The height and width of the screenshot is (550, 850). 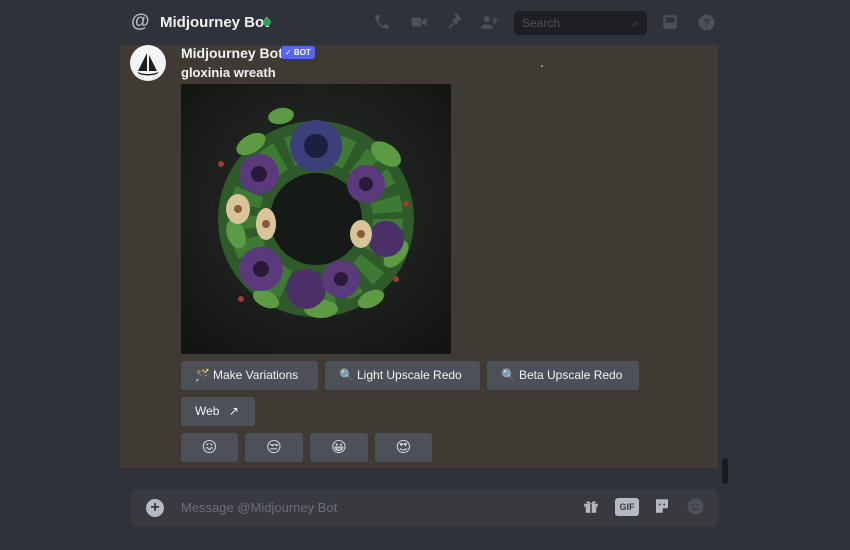 I want to click on beta-upscale-redo-label: Beta Upscale Redo, so click(x=571, y=375).